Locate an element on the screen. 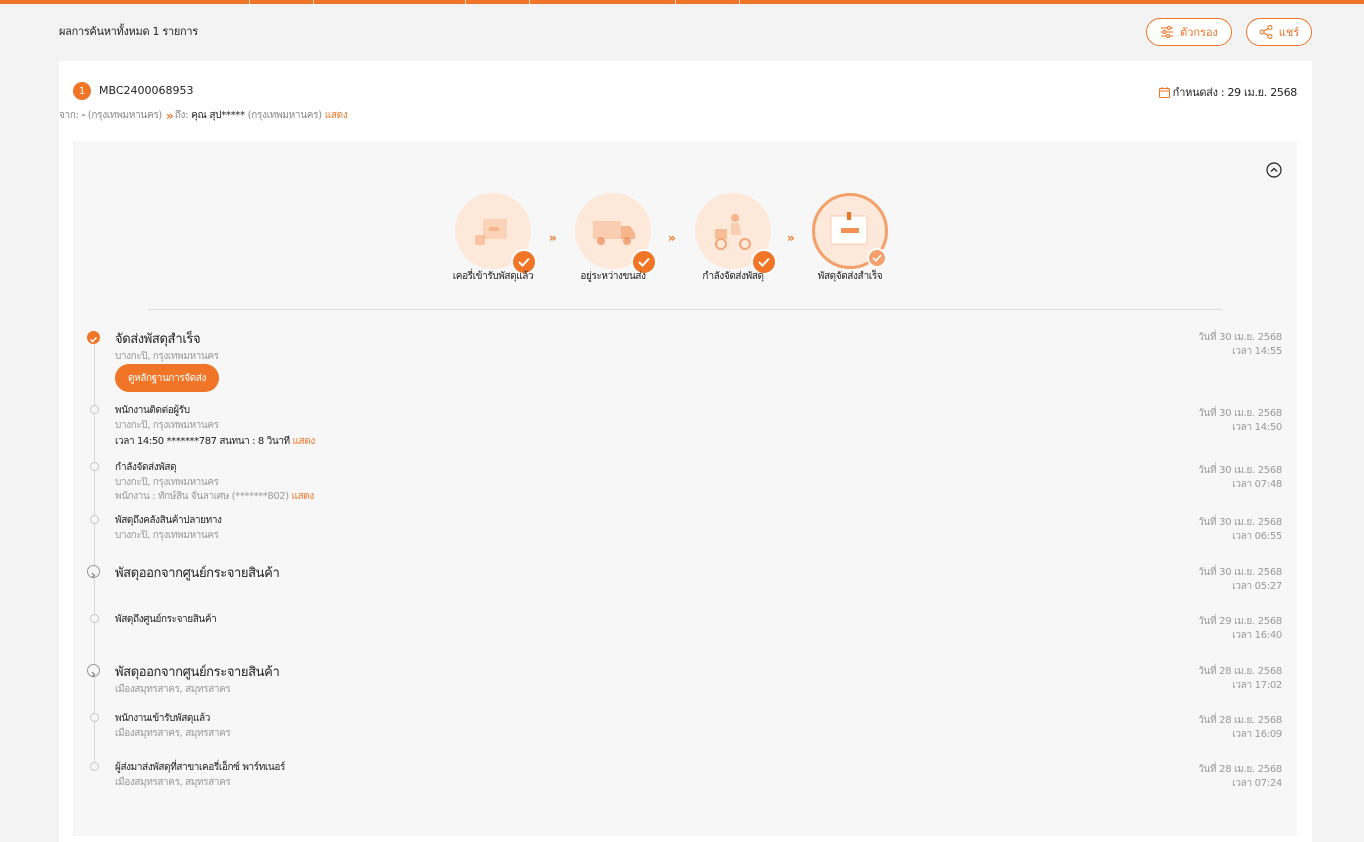 Image resolution: width=1364 pixels, height=842 pixels. event-time: เวลา 14:55 is located at coordinates (1257, 351).